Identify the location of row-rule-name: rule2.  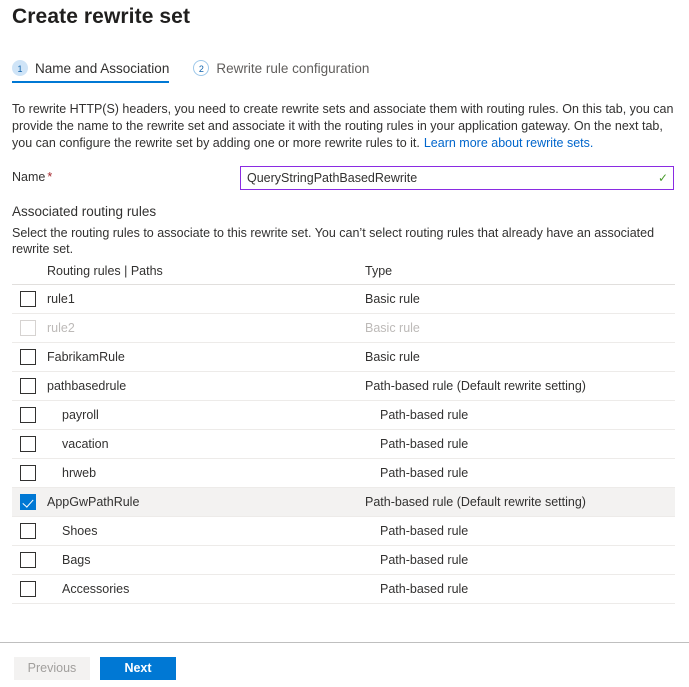
(61, 328).